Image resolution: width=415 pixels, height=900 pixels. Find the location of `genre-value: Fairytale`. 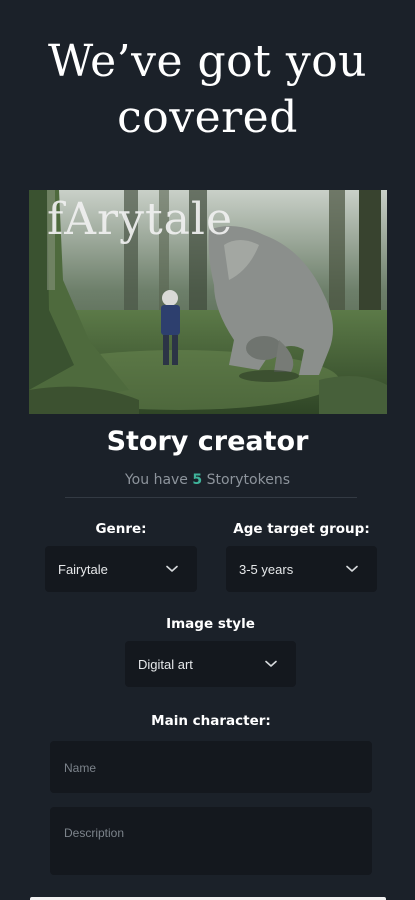

genre-value: Fairytale is located at coordinates (83, 569).